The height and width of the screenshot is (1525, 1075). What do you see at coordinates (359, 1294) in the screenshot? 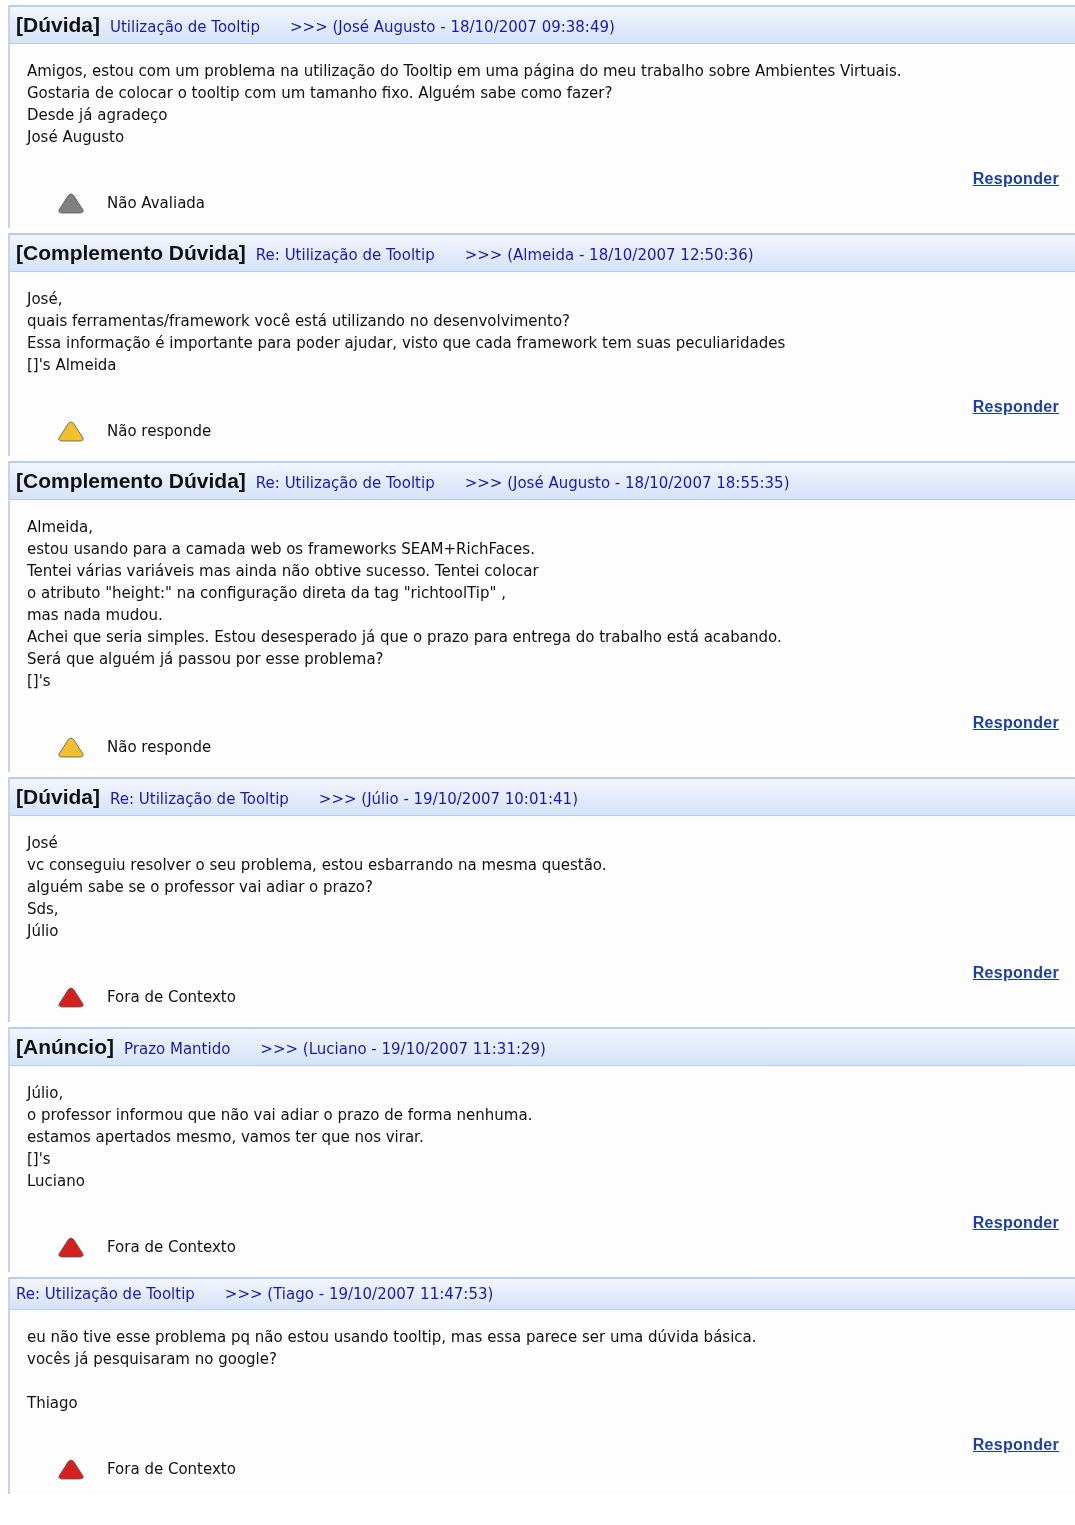
I see `post-author-date: >>> (Tiago - 19/10/2007 11:47:53)` at bounding box center [359, 1294].